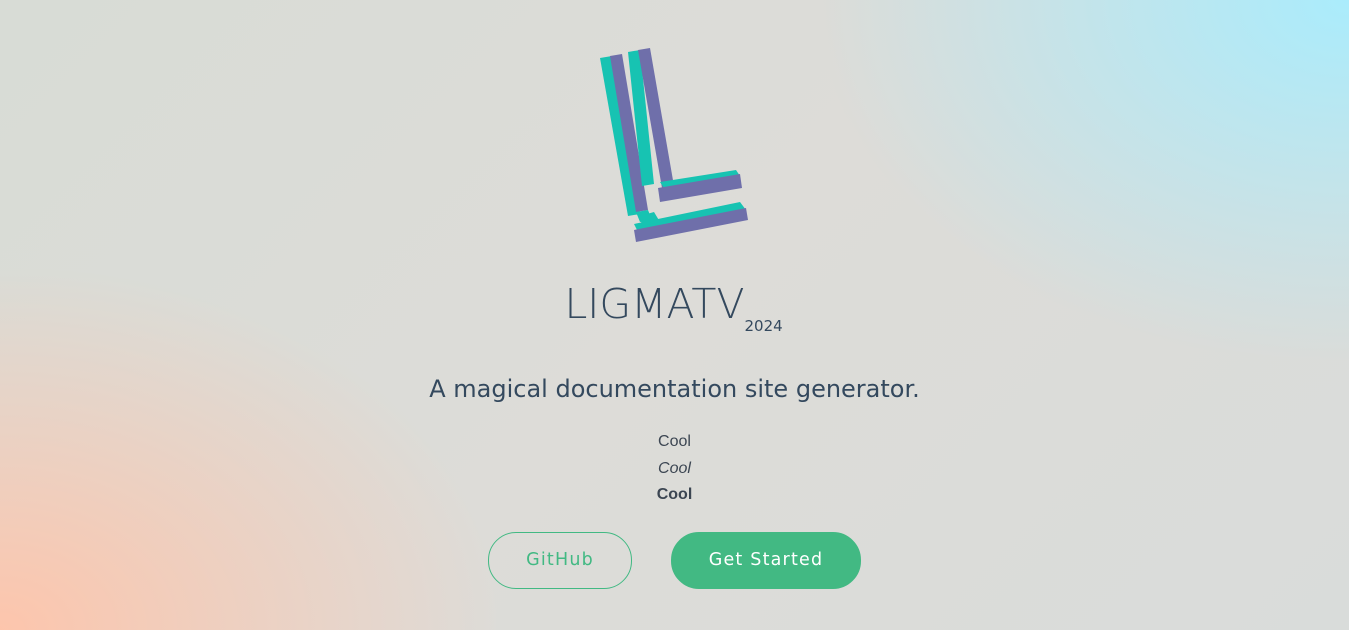 Image resolution: width=1349 pixels, height=630 pixels. I want to click on cool-italic-text: Cool, so click(674, 468).